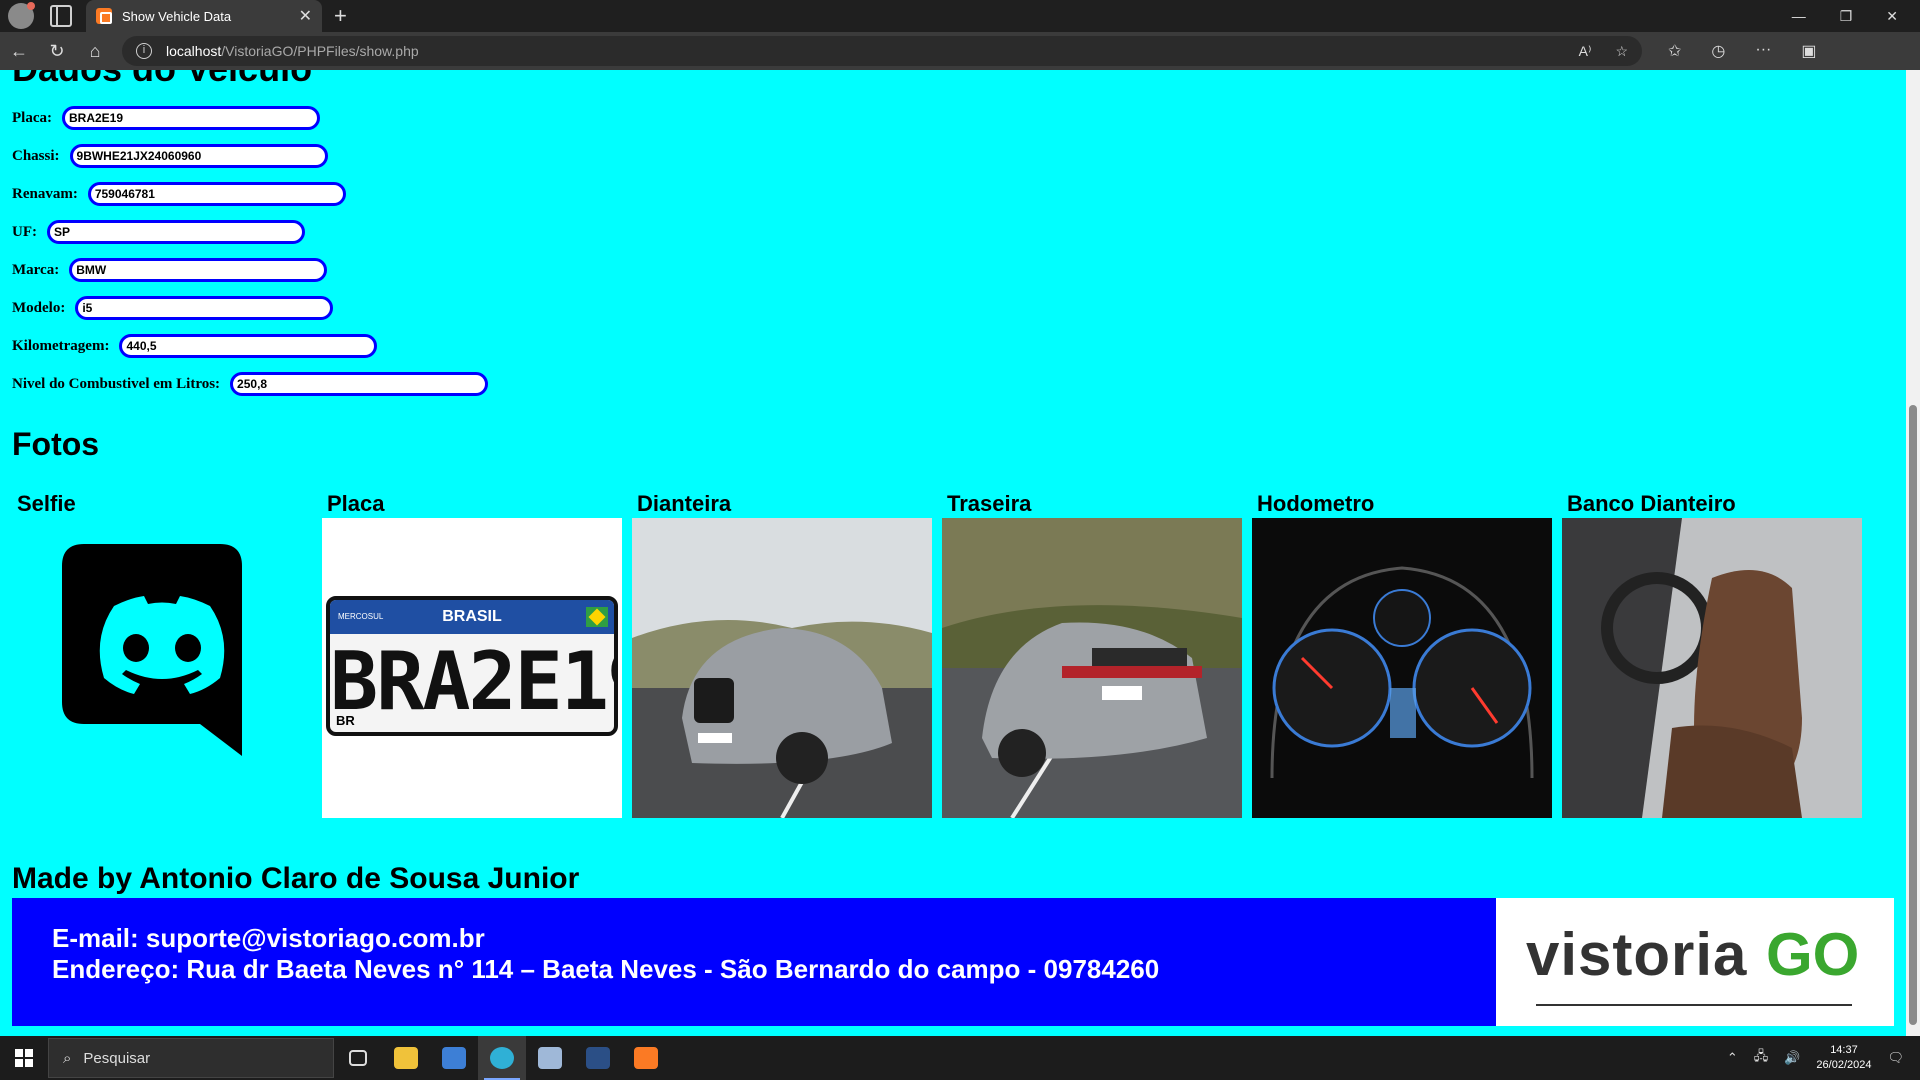 The image size is (1920, 1080). I want to click on field-placa: Placa:, so click(166, 118).